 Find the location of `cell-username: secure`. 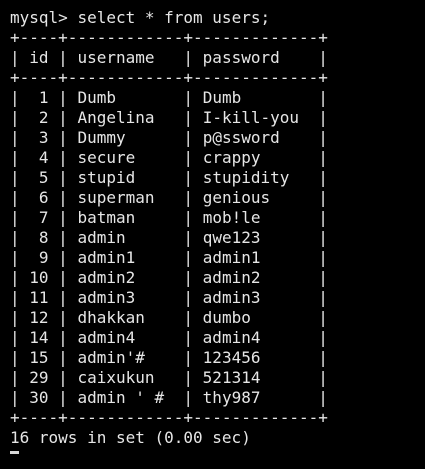

cell-username: secure is located at coordinates (106, 157).